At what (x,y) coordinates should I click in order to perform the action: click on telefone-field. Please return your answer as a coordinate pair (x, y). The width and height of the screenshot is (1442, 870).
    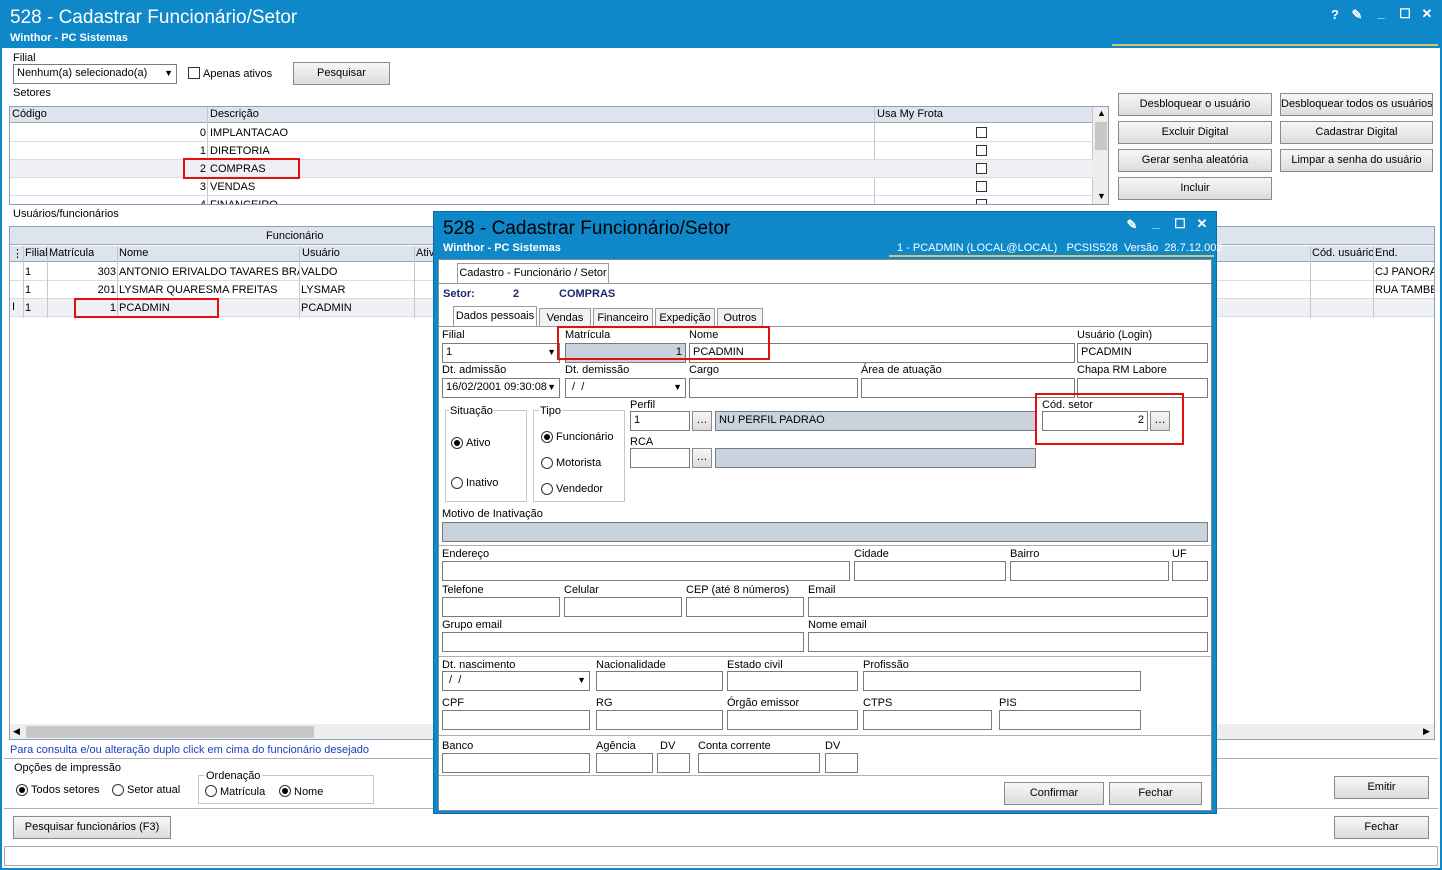
    Looking at the image, I should click on (501, 607).